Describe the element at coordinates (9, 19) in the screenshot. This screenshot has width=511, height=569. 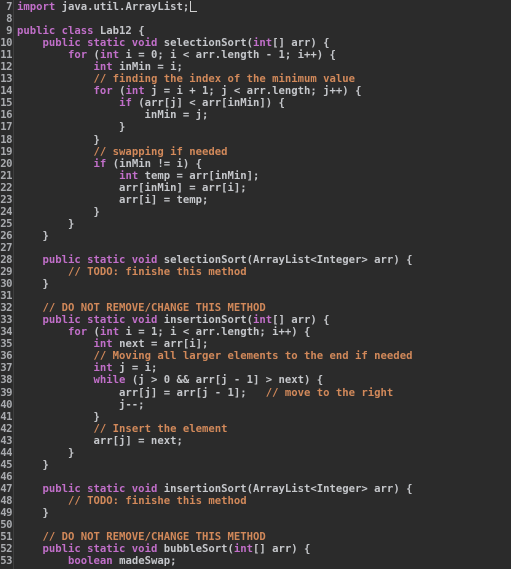
I see `line-number: 8` at that location.